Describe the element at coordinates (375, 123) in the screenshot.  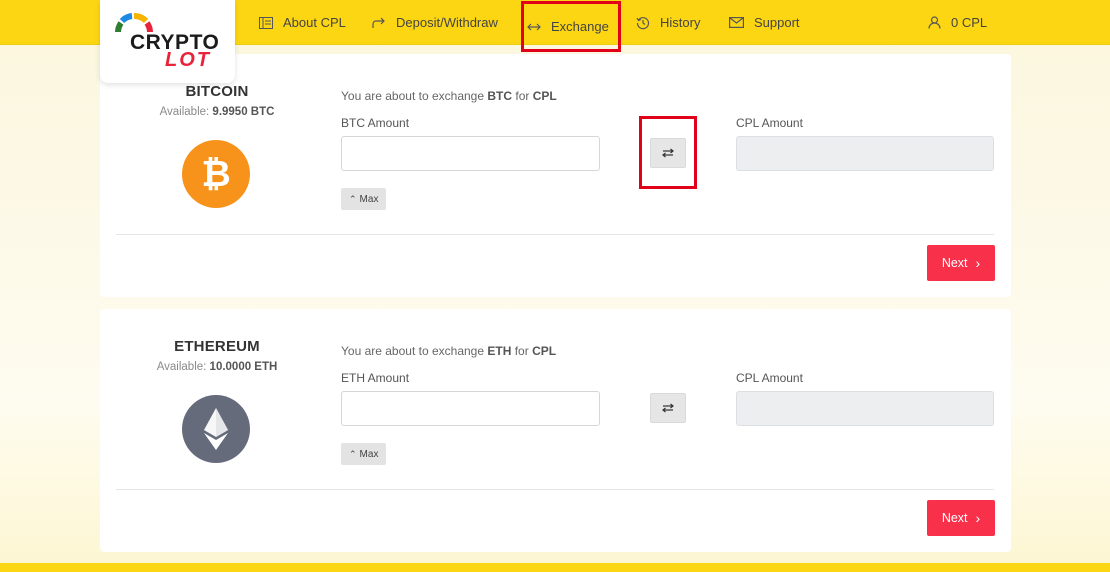
I see `from-amount-label: BTC Amount` at that location.